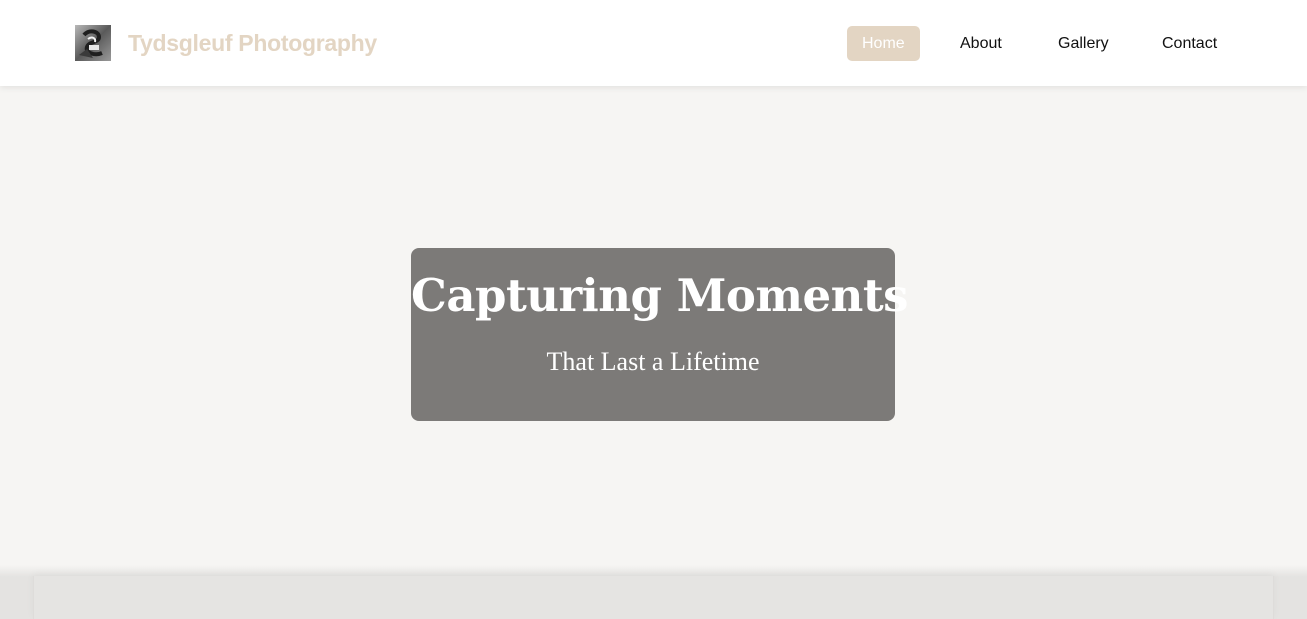 The width and height of the screenshot is (1307, 619). What do you see at coordinates (1083, 43) in the screenshot?
I see `nav-gallery: Gallery` at bounding box center [1083, 43].